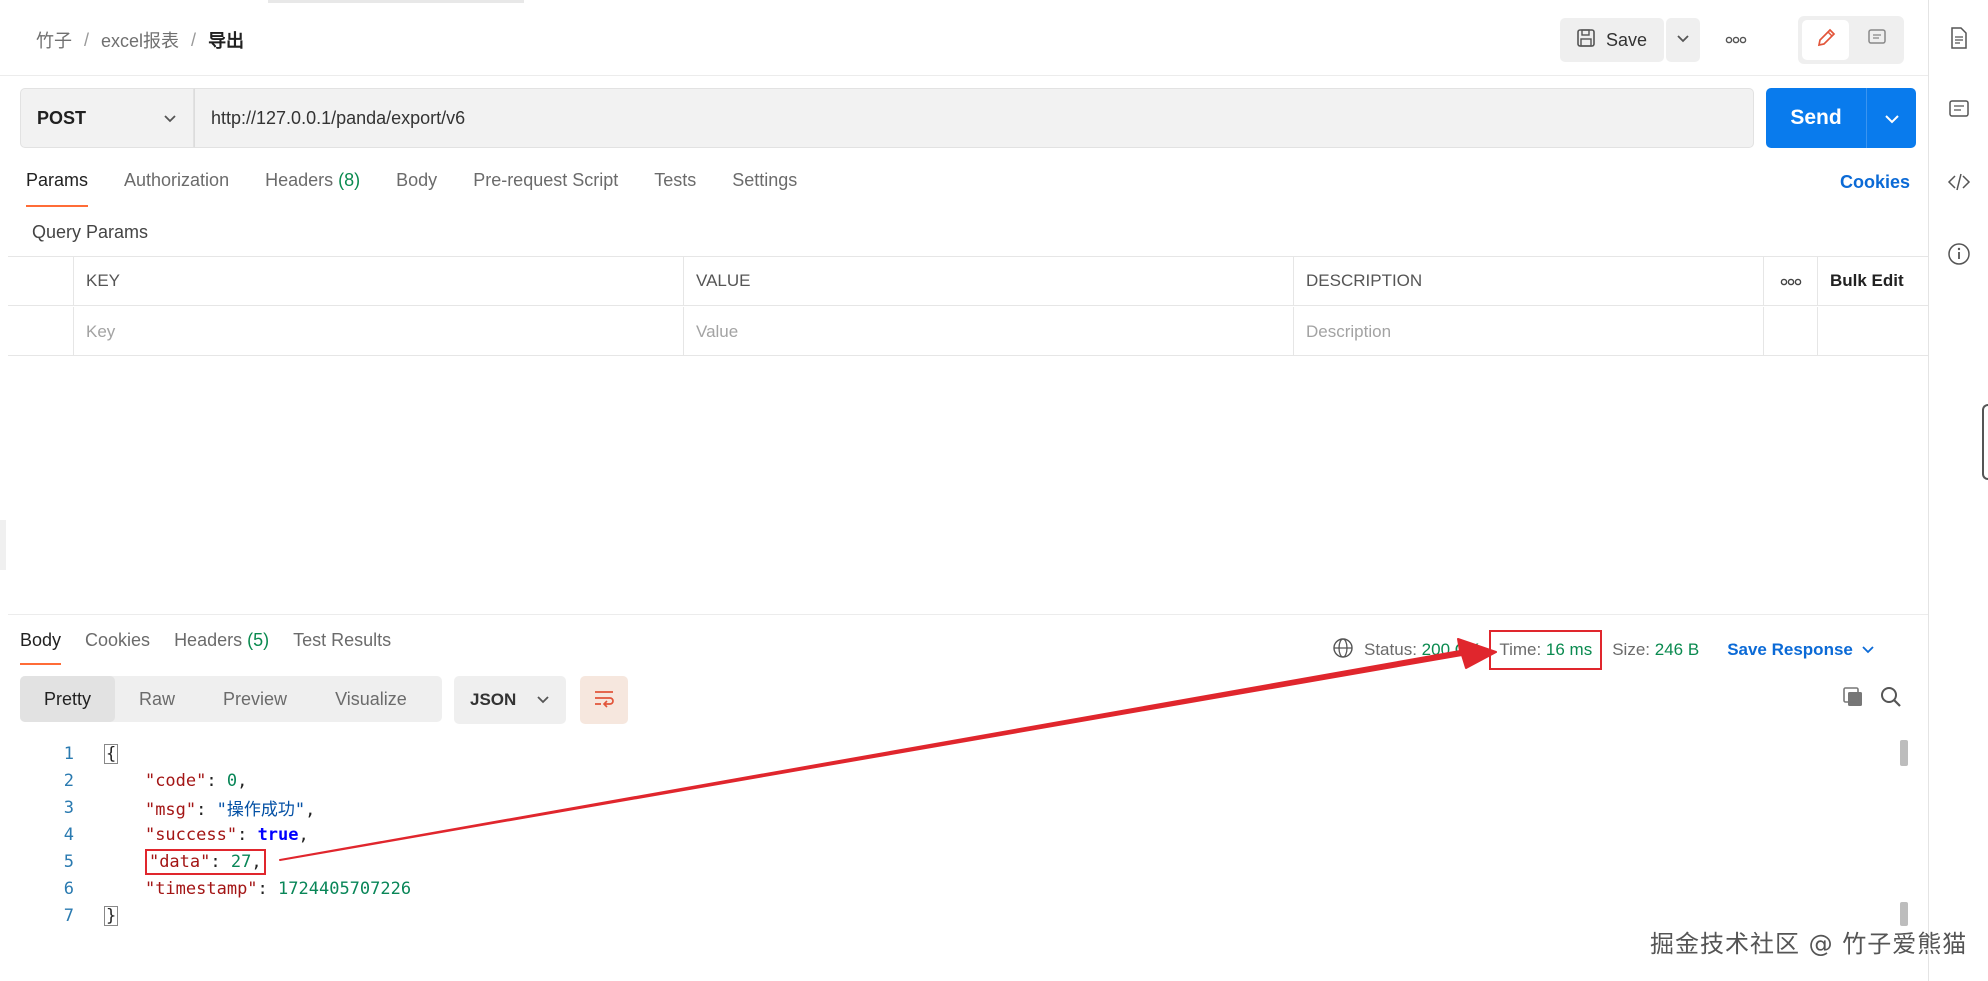 This screenshot has height=981, width=1988. Describe the element at coordinates (1985, 442) in the screenshot. I see `sidebar-drag-handle` at that location.